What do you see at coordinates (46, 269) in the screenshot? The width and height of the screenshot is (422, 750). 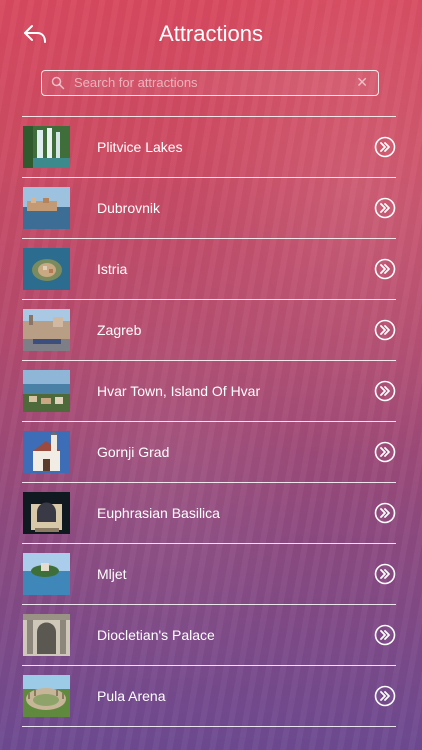 I see `island-aerial-photo` at bounding box center [46, 269].